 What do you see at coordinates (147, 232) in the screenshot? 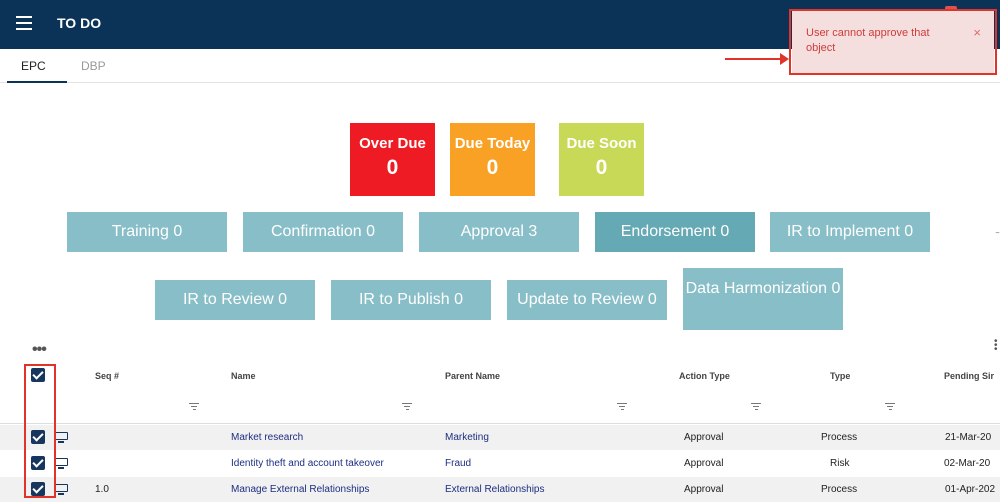
I see `category-training-button: Training 0` at bounding box center [147, 232].